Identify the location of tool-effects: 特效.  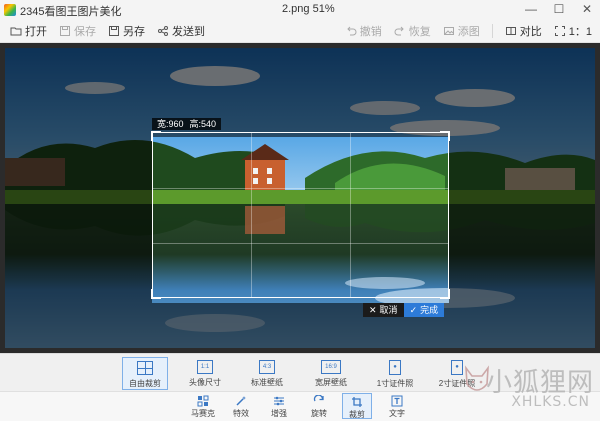
(241, 406).